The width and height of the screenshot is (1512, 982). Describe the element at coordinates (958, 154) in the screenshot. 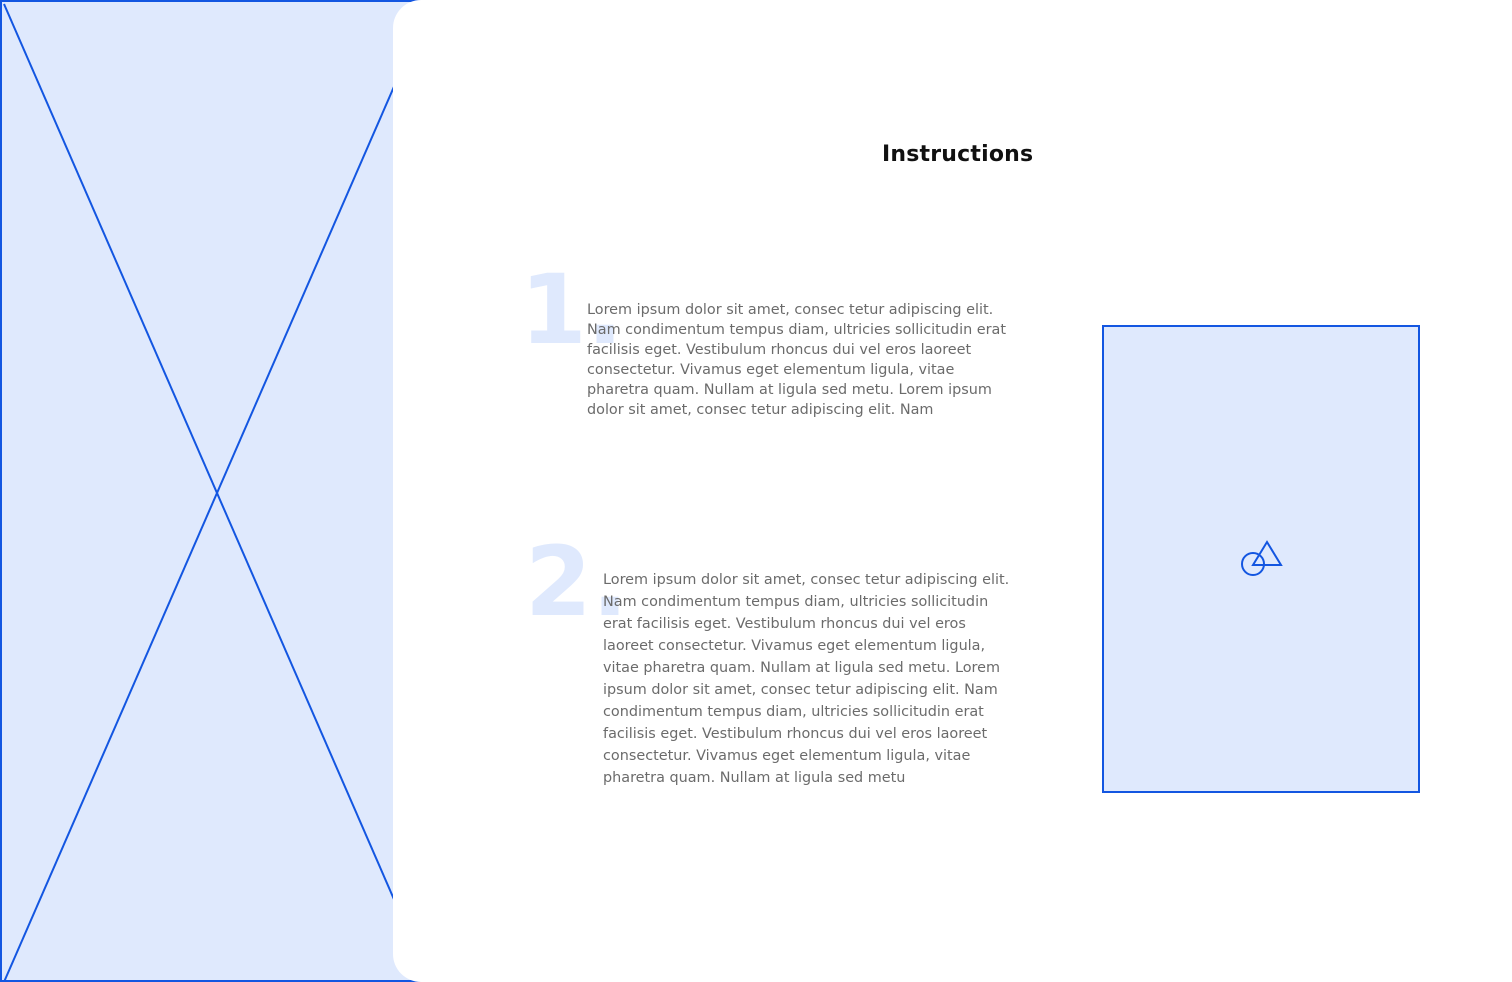

I see `page-title: Instructions` at that location.